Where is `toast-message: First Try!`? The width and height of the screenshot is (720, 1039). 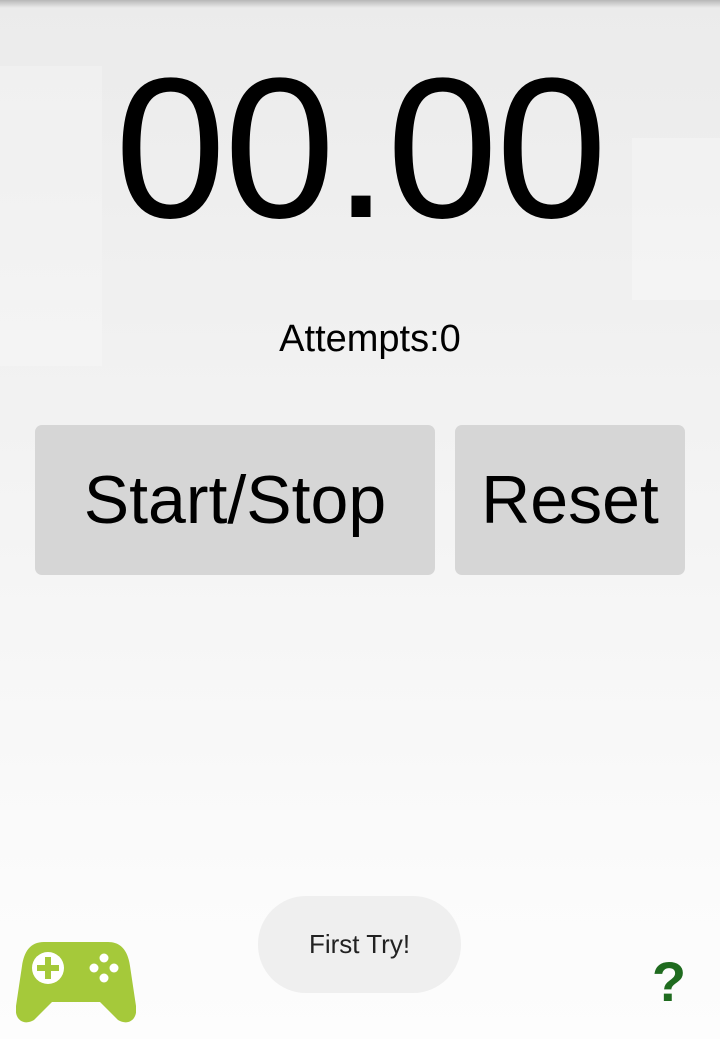
toast-message: First Try! is located at coordinates (359, 944).